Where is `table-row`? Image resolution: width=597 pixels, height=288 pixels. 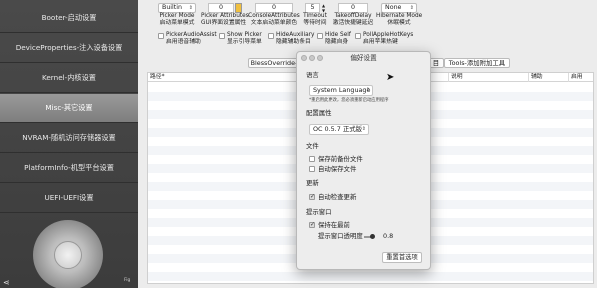 table-row is located at coordinates (370, 276).